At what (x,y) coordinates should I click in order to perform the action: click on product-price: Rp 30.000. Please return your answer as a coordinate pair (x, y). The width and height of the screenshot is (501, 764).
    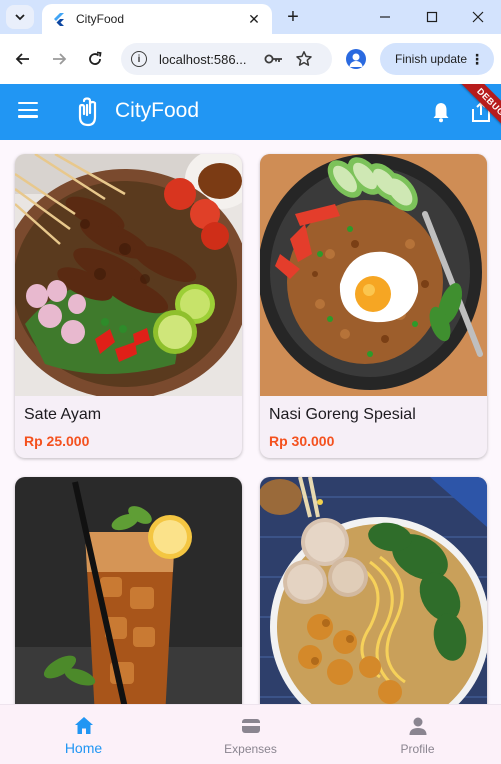
    Looking at the image, I should click on (302, 441).